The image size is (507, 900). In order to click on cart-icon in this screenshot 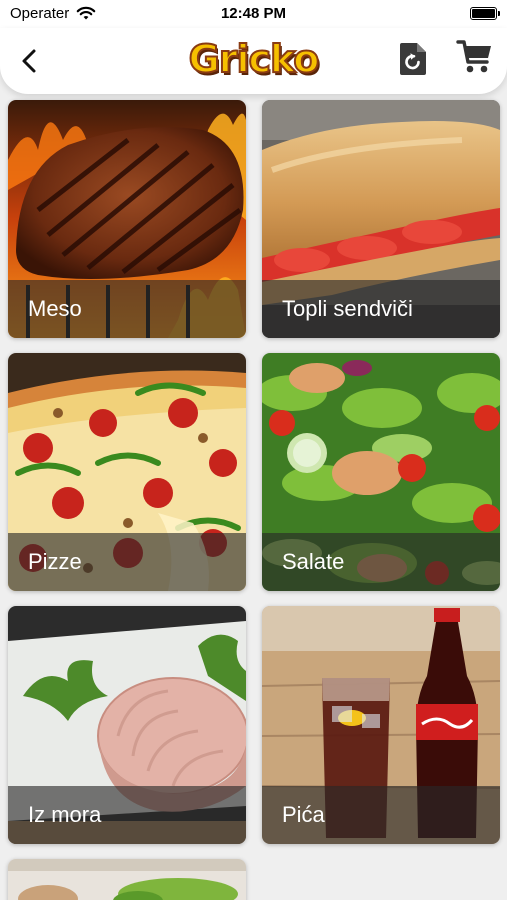, I will do `click(473, 56)`.